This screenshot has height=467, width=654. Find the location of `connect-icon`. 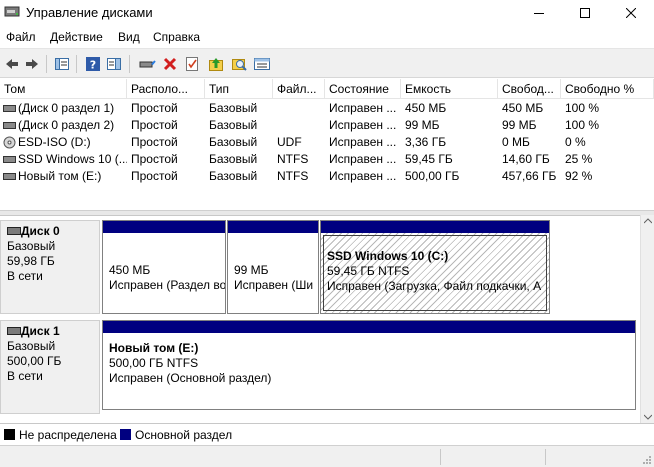

connect-icon is located at coordinates (147, 64).